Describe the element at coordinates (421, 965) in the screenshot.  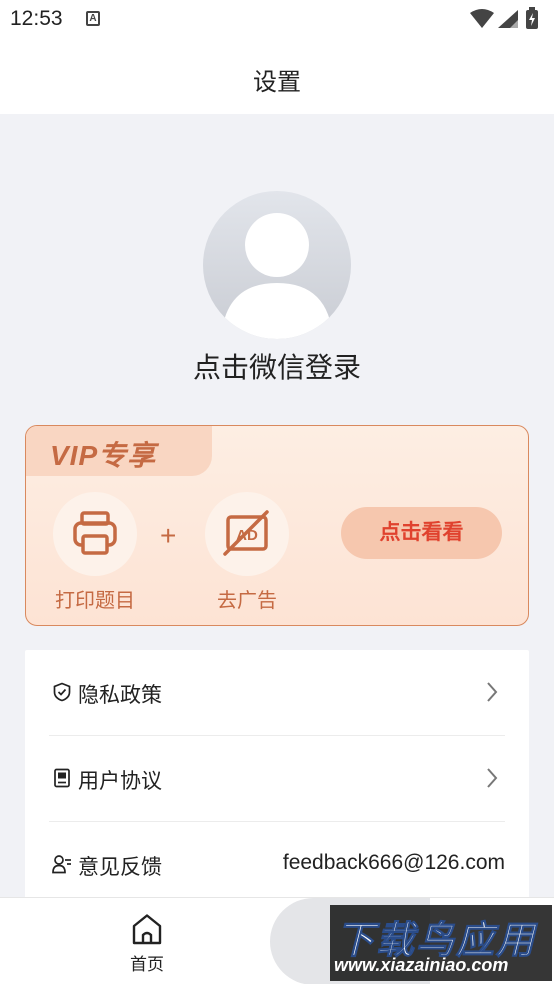
I see `watermark-url: www.xiazainiao.com` at that location.